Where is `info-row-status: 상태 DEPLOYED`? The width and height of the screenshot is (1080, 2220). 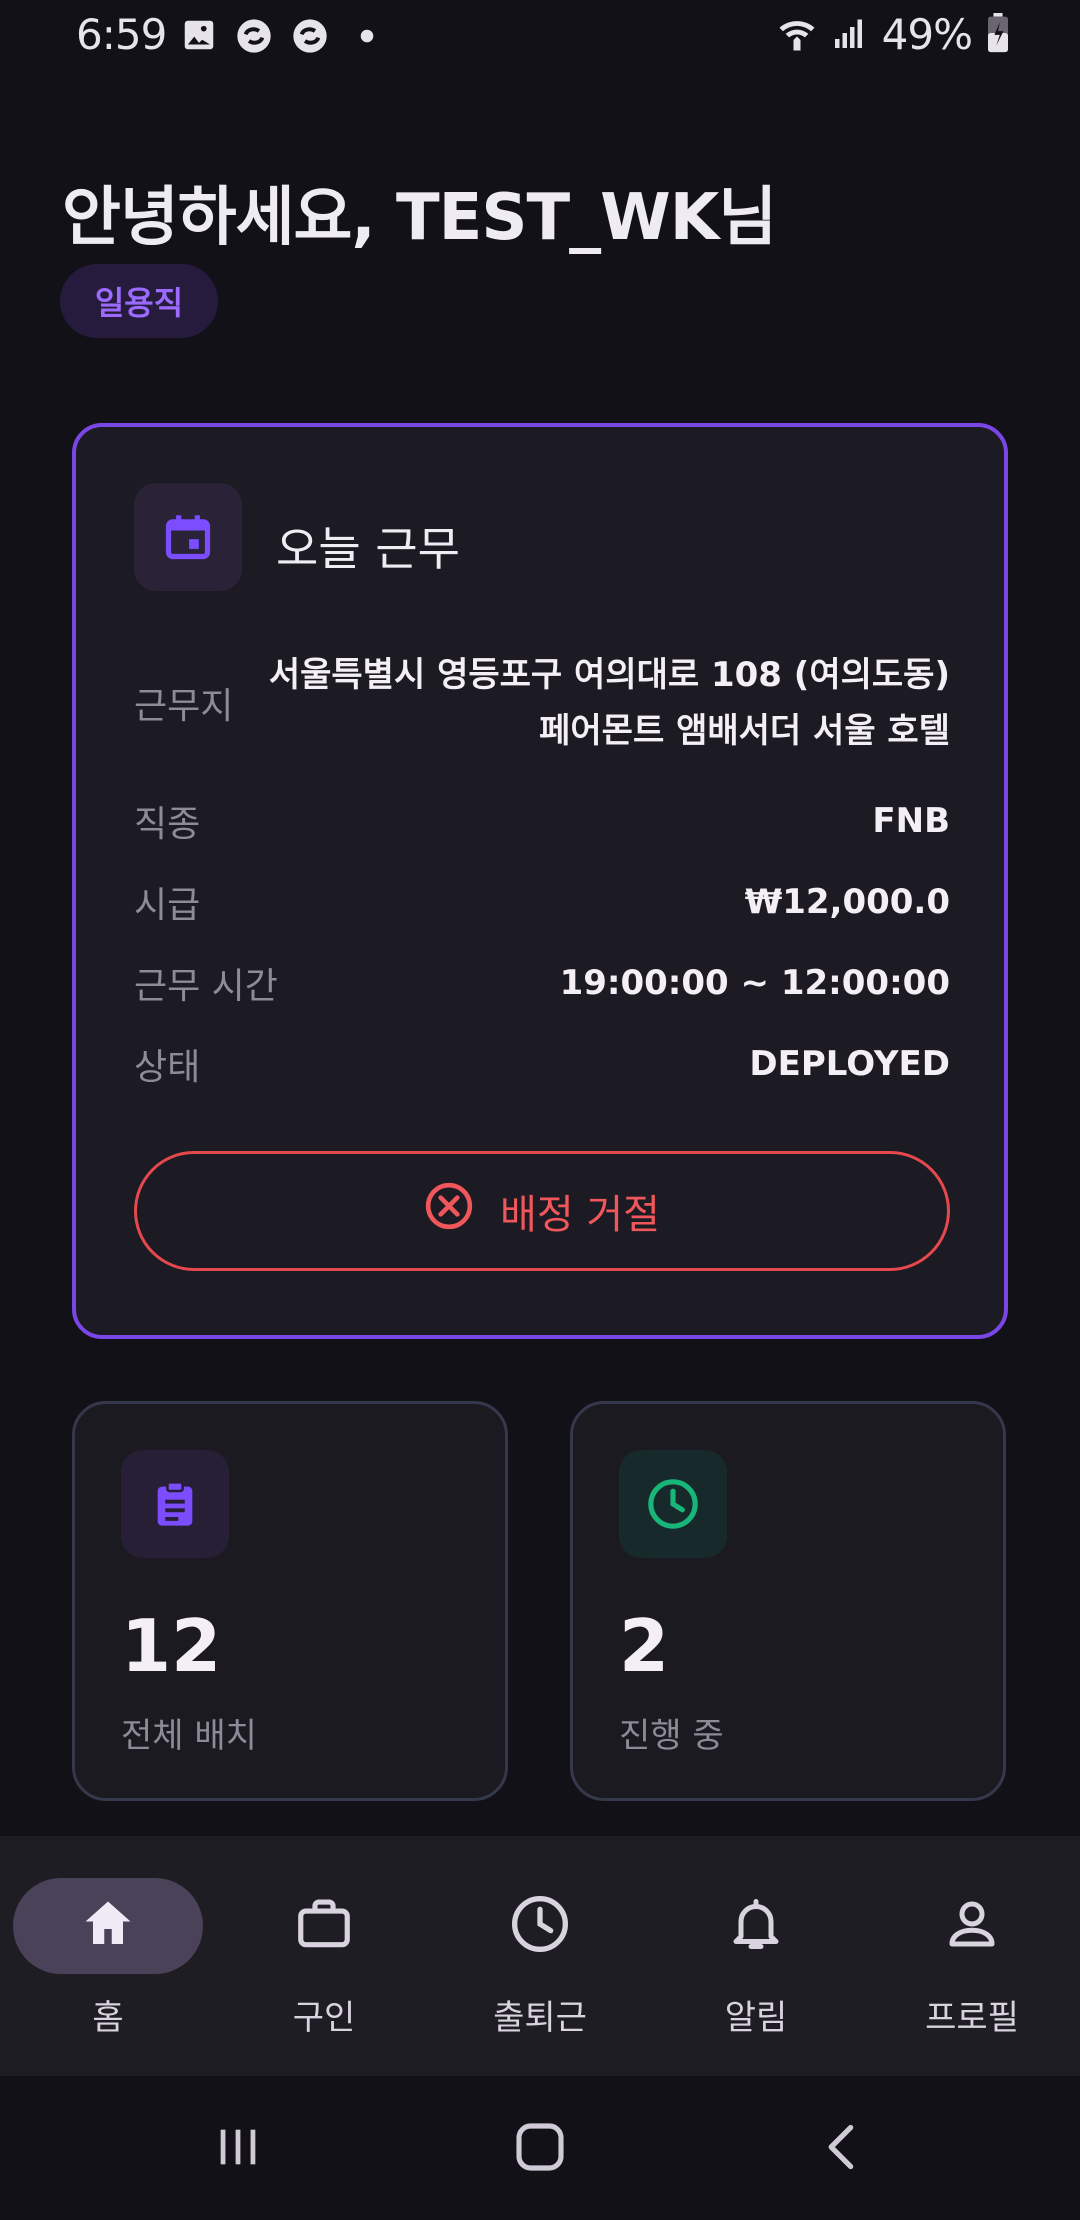 info-row-status: 상태 DEPLOYED is located at coordinates (542, 1064).